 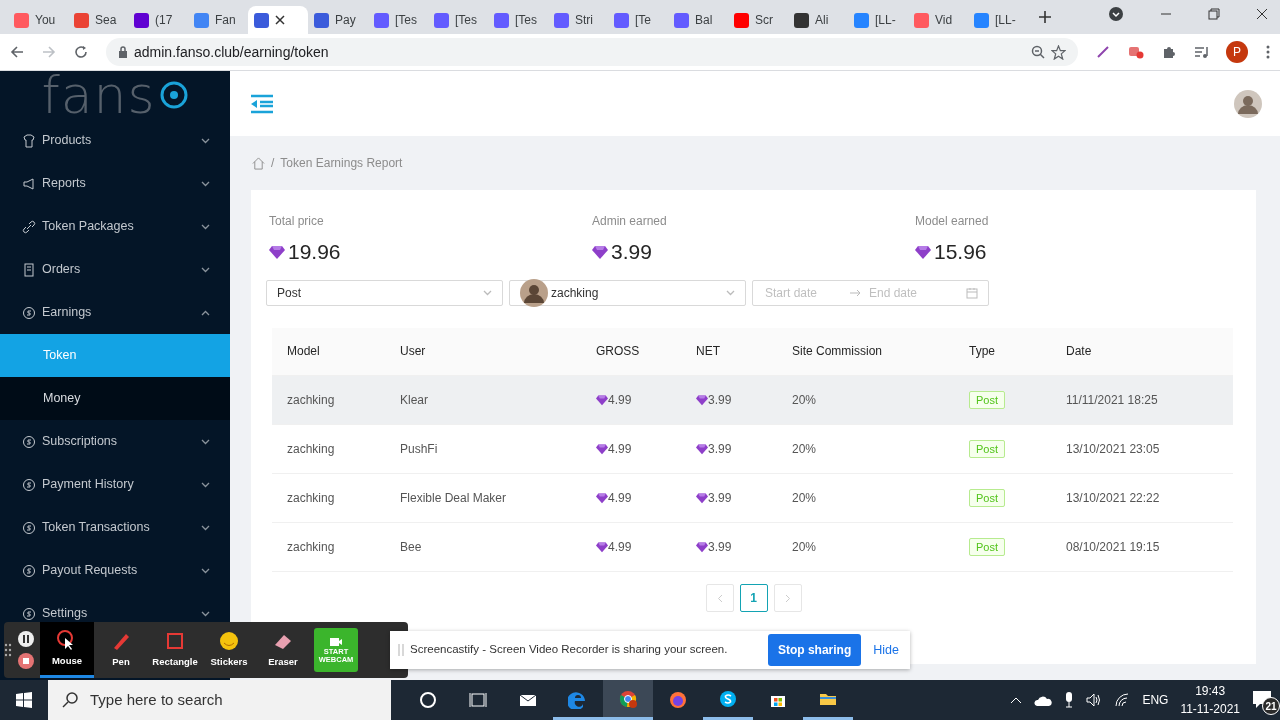 I want to click on menu-fold-icon, so click(x=262, y=103).